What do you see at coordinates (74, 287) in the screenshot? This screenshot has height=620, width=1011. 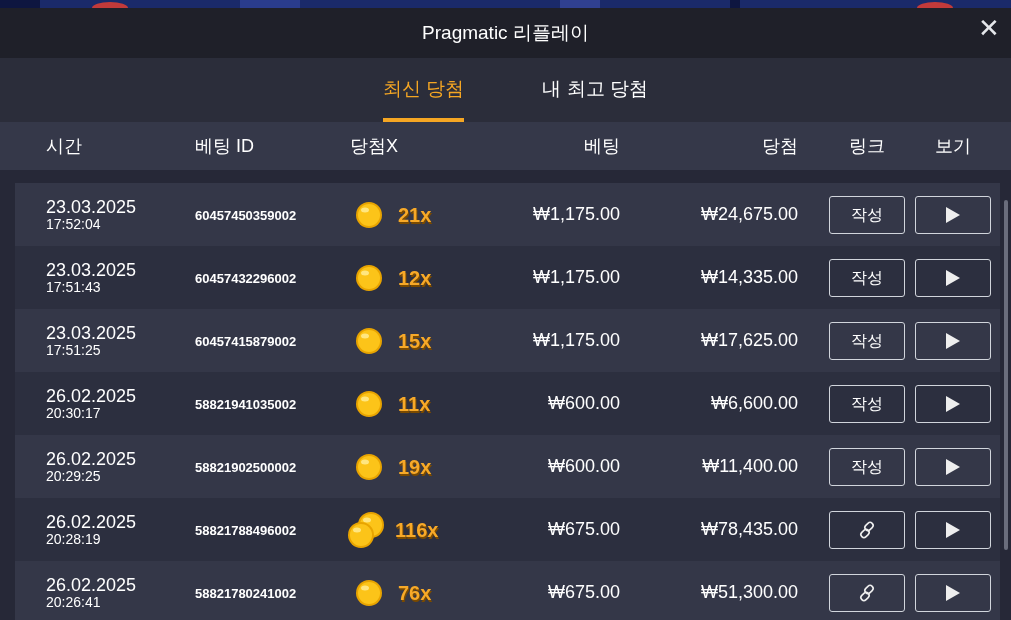 I see `time-text: 17:51:43` at bounding box center [74, 287].